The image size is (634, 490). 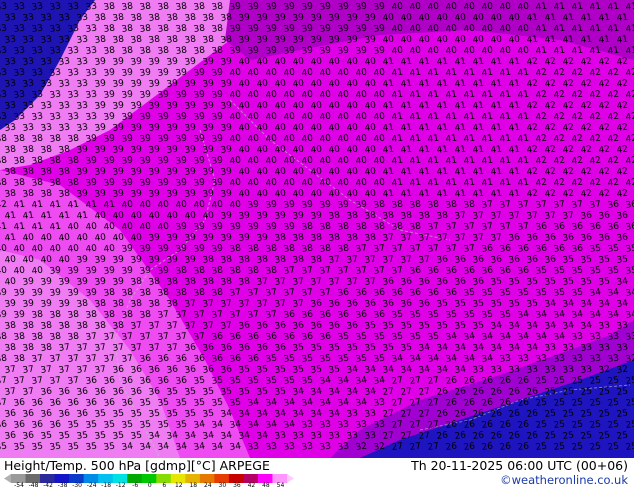 I want to click on credit-link: ©weatheronline.co.uk, so click(x=564, y=480).